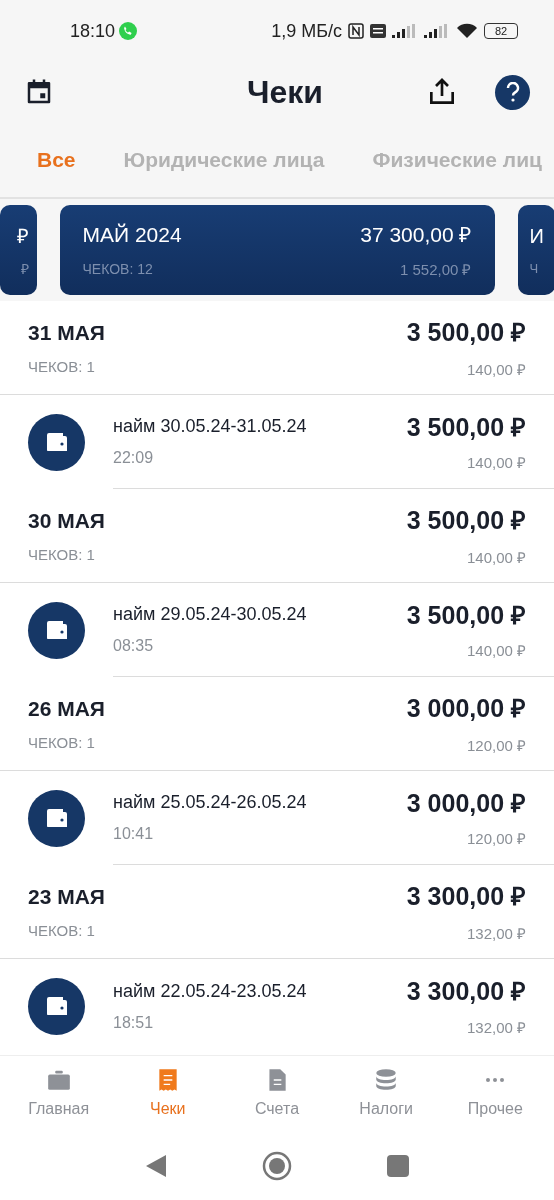  Describe the element at coordinates (435, 269) in the screenshot. I see `card-tax: 1 552,00 ₽` at that location.